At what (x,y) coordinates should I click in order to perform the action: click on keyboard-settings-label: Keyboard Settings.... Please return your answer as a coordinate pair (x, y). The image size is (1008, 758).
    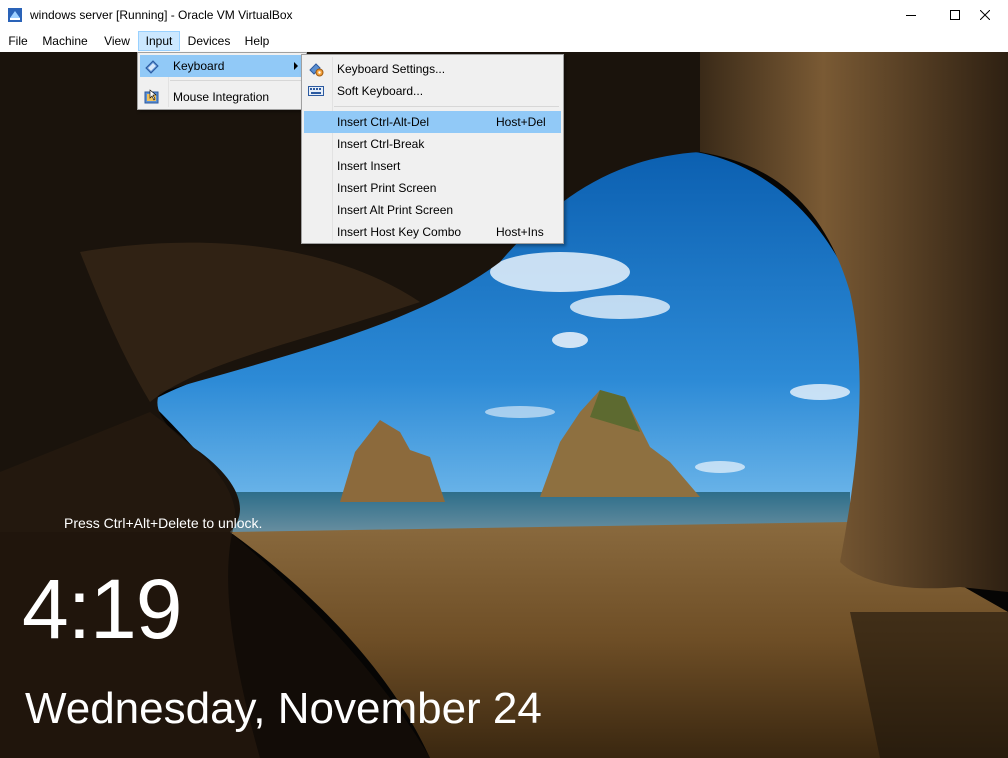
    Looking at the image, I should click on (391, 69).